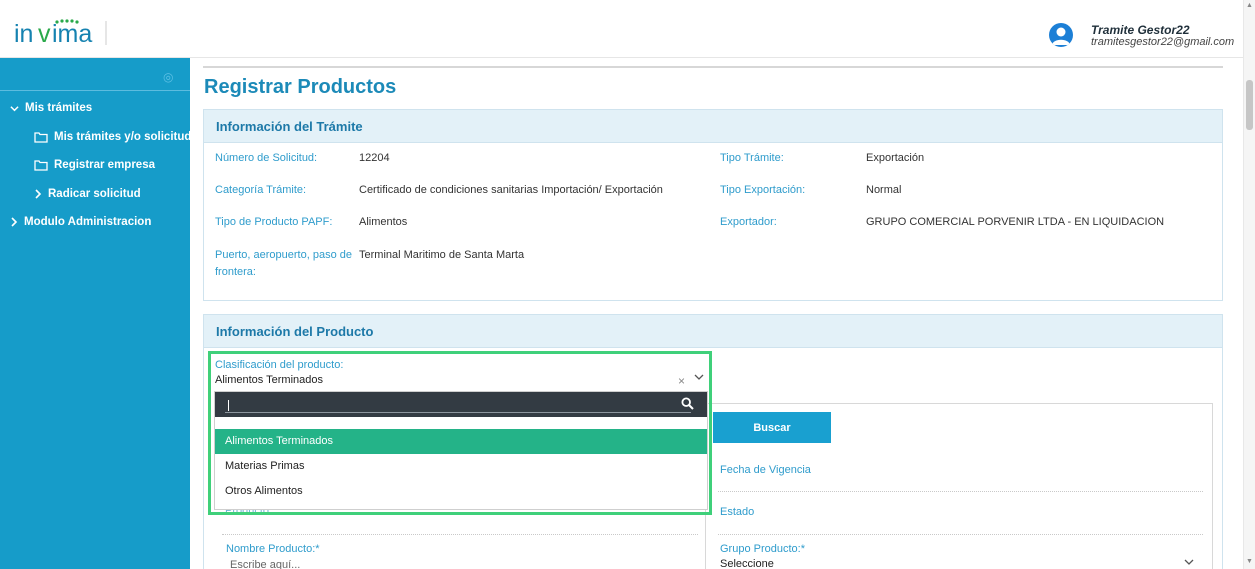 This screenshot has height=569, width=1255. Describe the element at coordinates (266, 158) in the screenshot. I see `numero-solicitud-label: Número de Solicitud:` at that location.